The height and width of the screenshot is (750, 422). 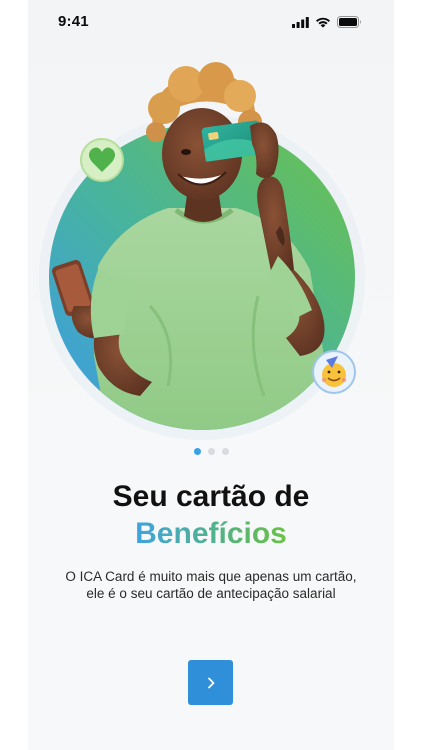 I want to click on next-button, so click(x=210, y=682).